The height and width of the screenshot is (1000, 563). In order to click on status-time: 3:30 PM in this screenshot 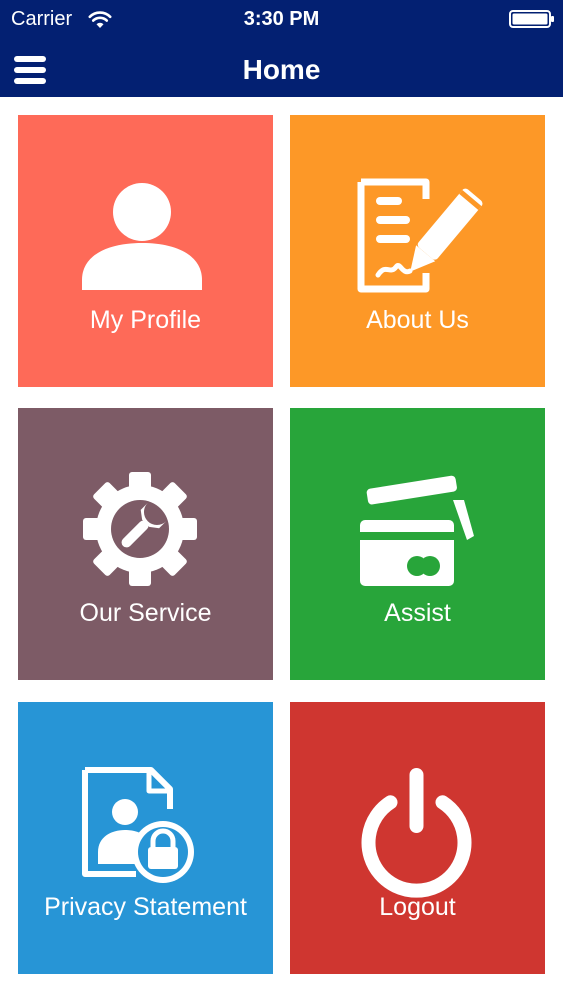, I will do `click(281, 19)`.